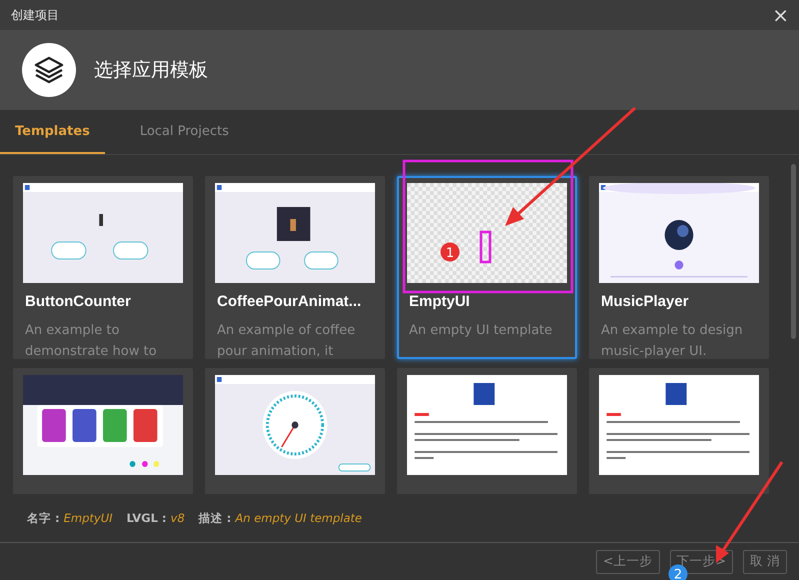 The height and width of the screenshot is (580, 799). What do you see at coordinates (780, 15) in the screenshot?
I see `close-button: ×` at bounding box center [780, 15].